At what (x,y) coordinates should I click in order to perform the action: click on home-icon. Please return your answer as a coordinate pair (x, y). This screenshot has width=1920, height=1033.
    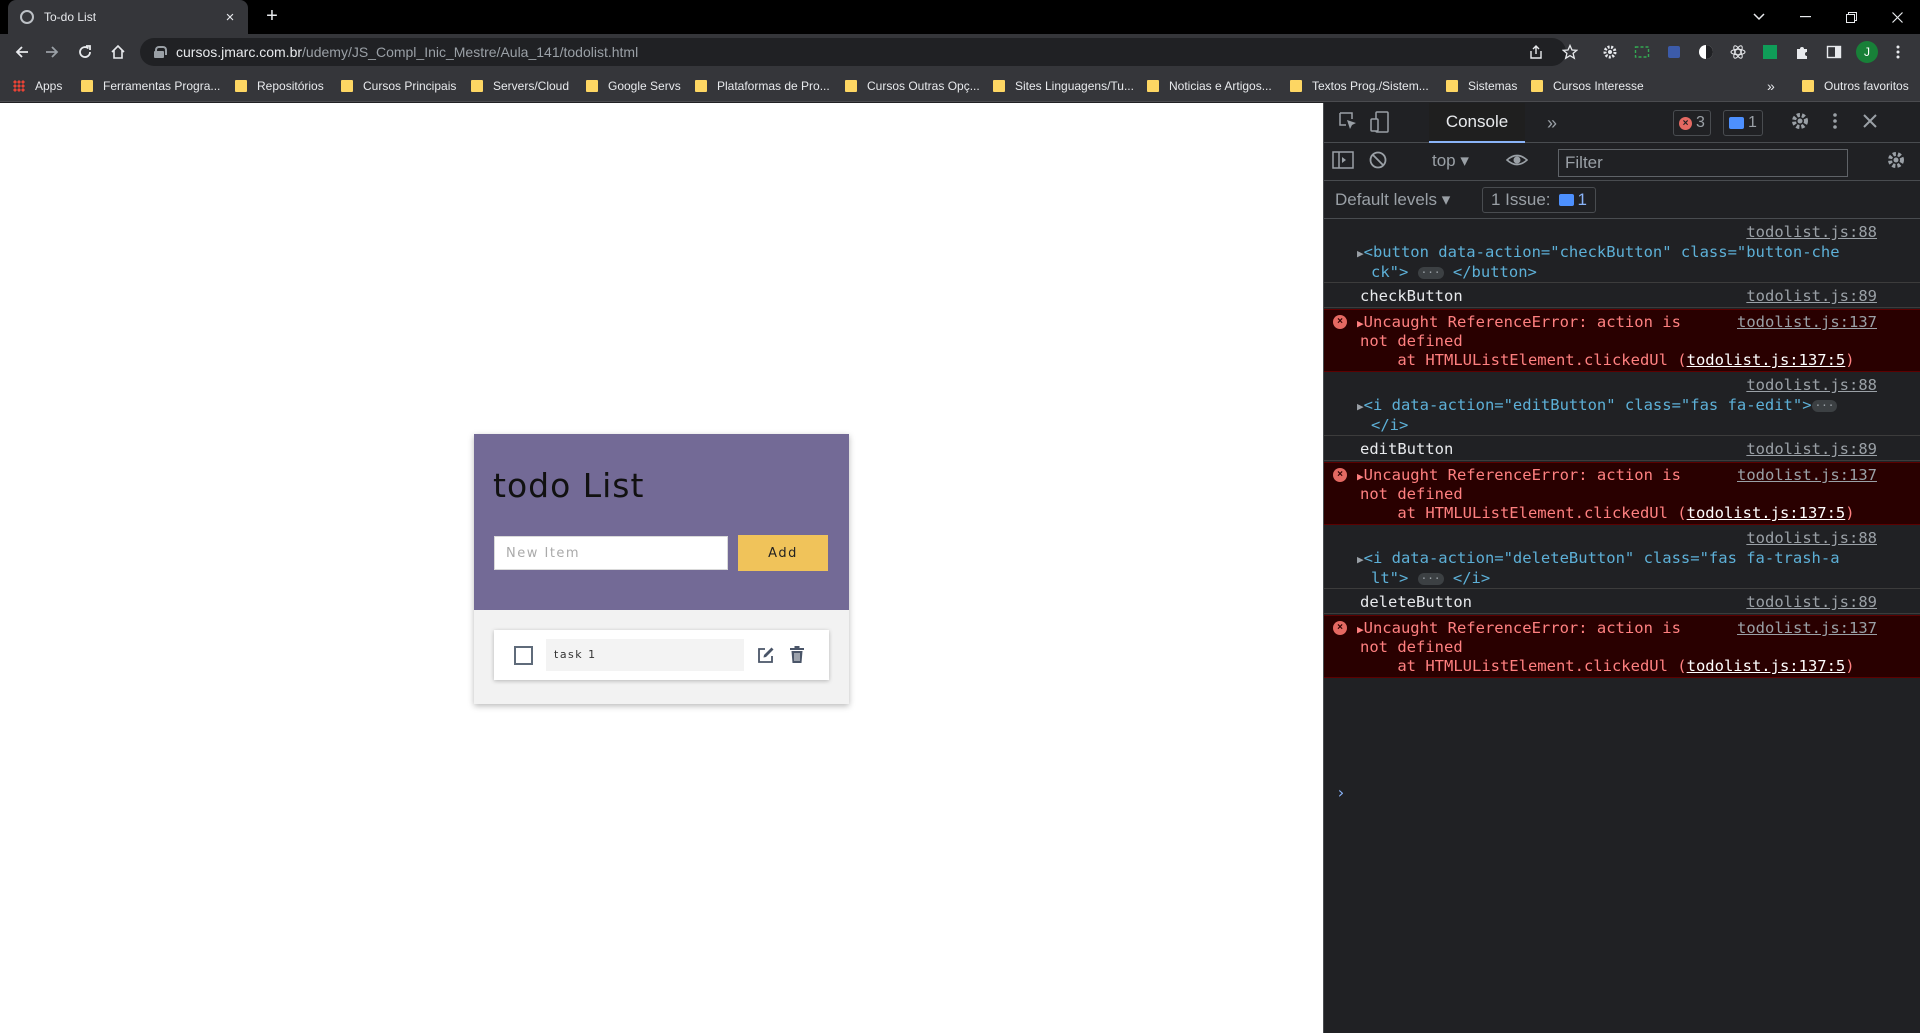
    Looking at the image, I should click on (118, 52).